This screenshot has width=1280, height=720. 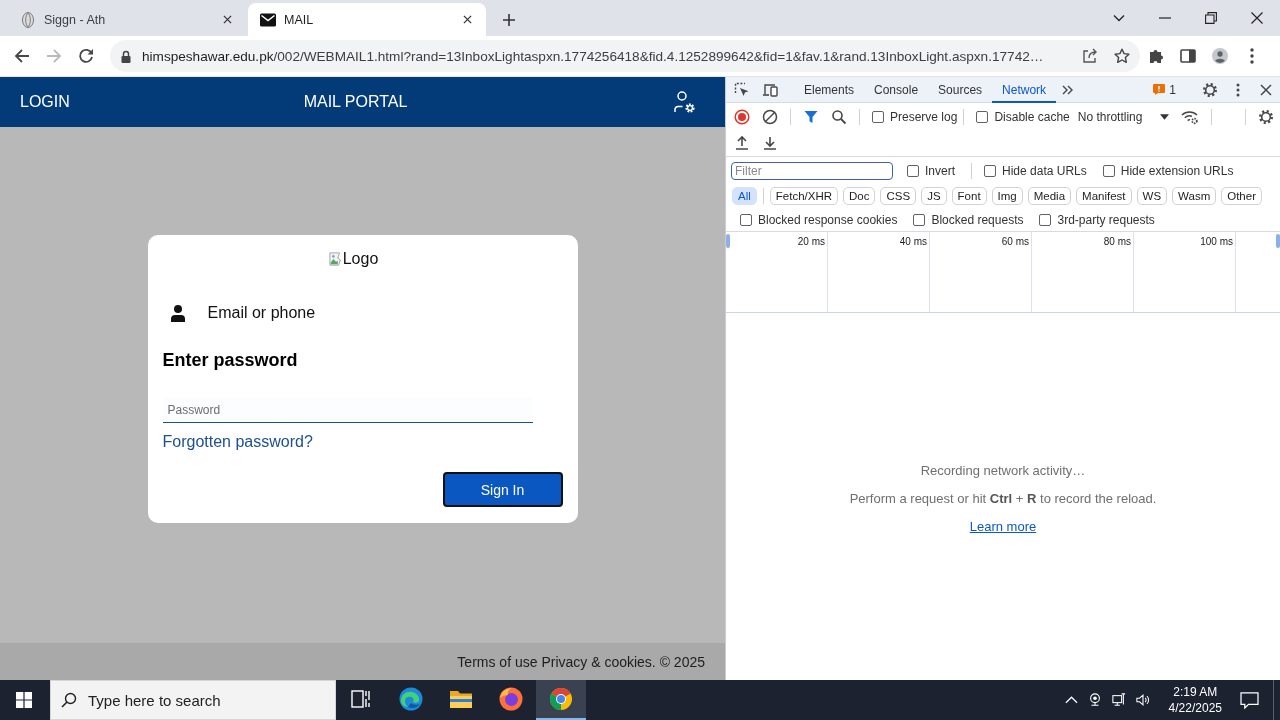 What do you see at coordinates (44, 102) in the screenshot?
I see `login-title: LOGIN` at bounding box center [44, 102].